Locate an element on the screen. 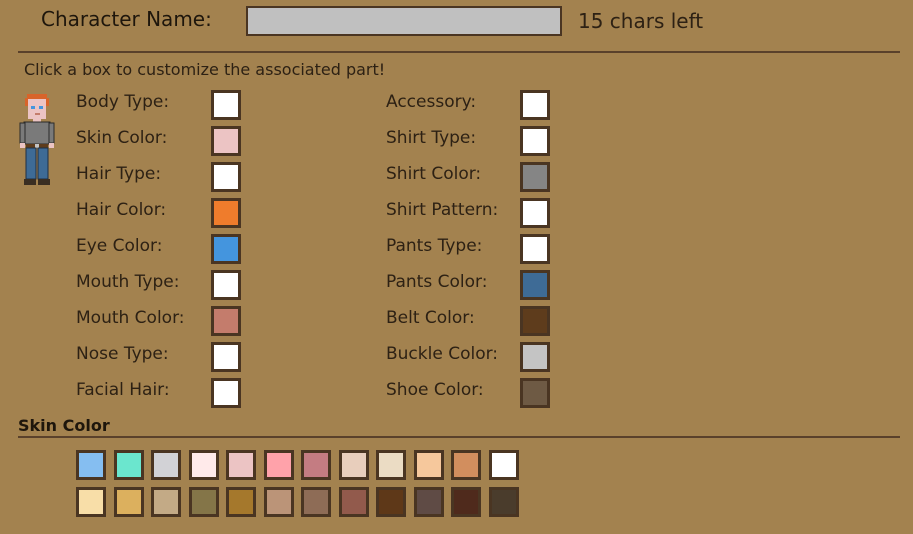 Image resolution: width=913 pixels, height=534 pixels. left-option-label: Mouth Type: is located at coordinates (128, 282).